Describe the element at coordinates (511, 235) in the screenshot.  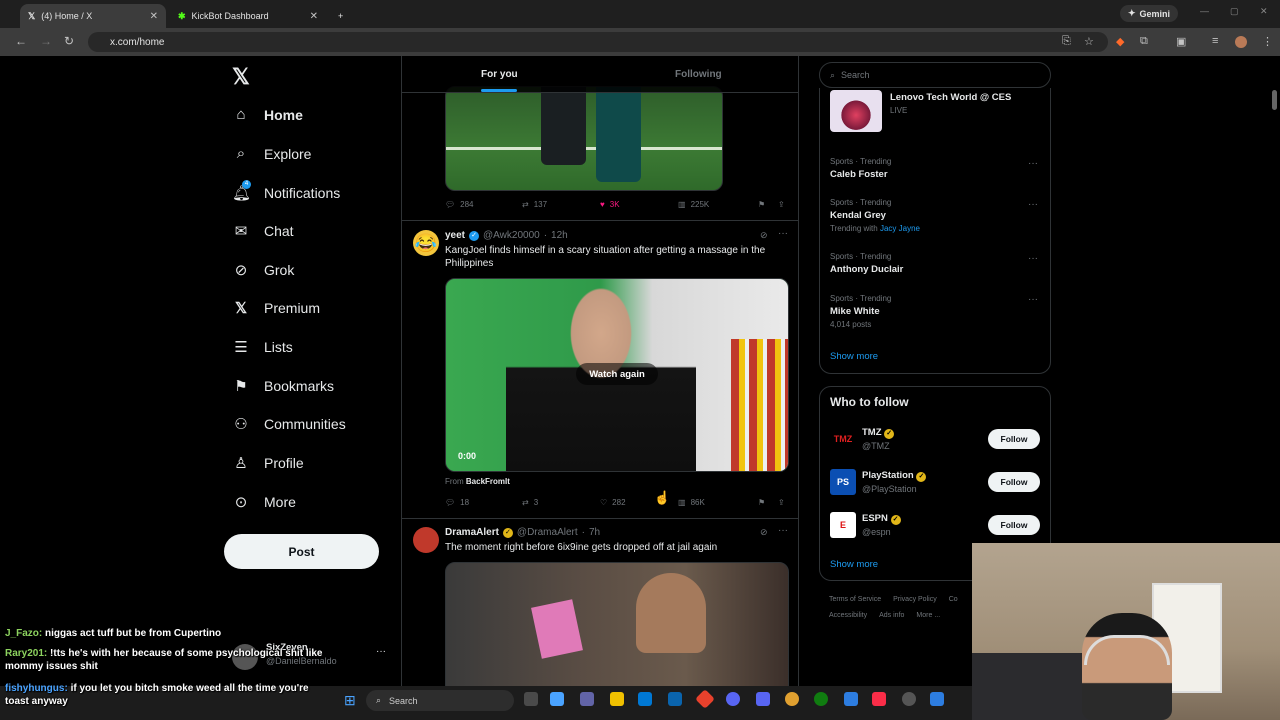
I see `post-author-handle: @Awk20000` at that location.